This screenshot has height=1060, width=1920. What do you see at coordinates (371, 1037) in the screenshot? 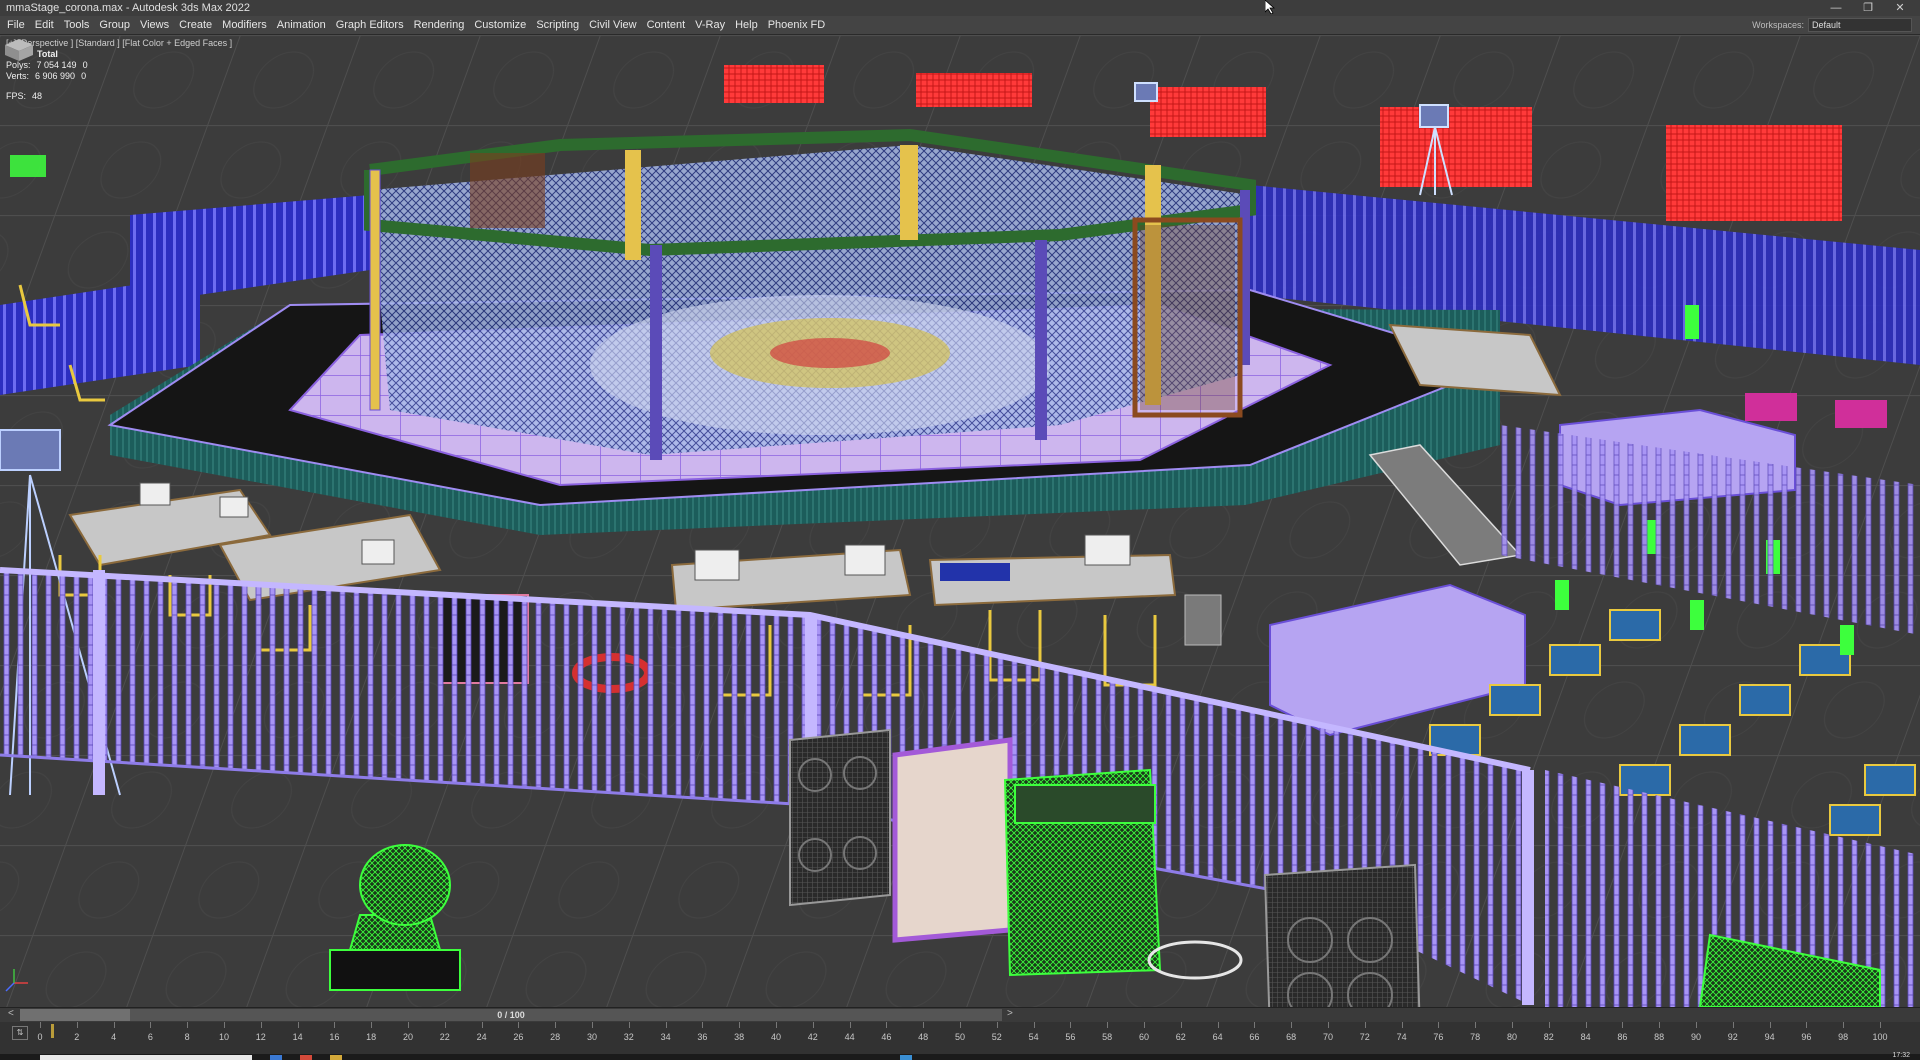
I see `timeline-tick-label: 18` at bounding box center [371, 1037].